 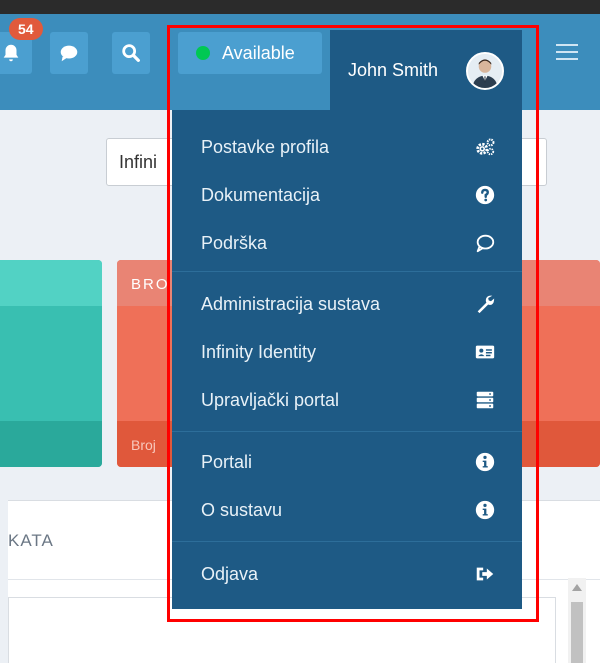 What do you see at coordinates (261, 194) in the screenshot?
I see `menu-item-label: Dokumentacija` at bounding box center [261, 194].